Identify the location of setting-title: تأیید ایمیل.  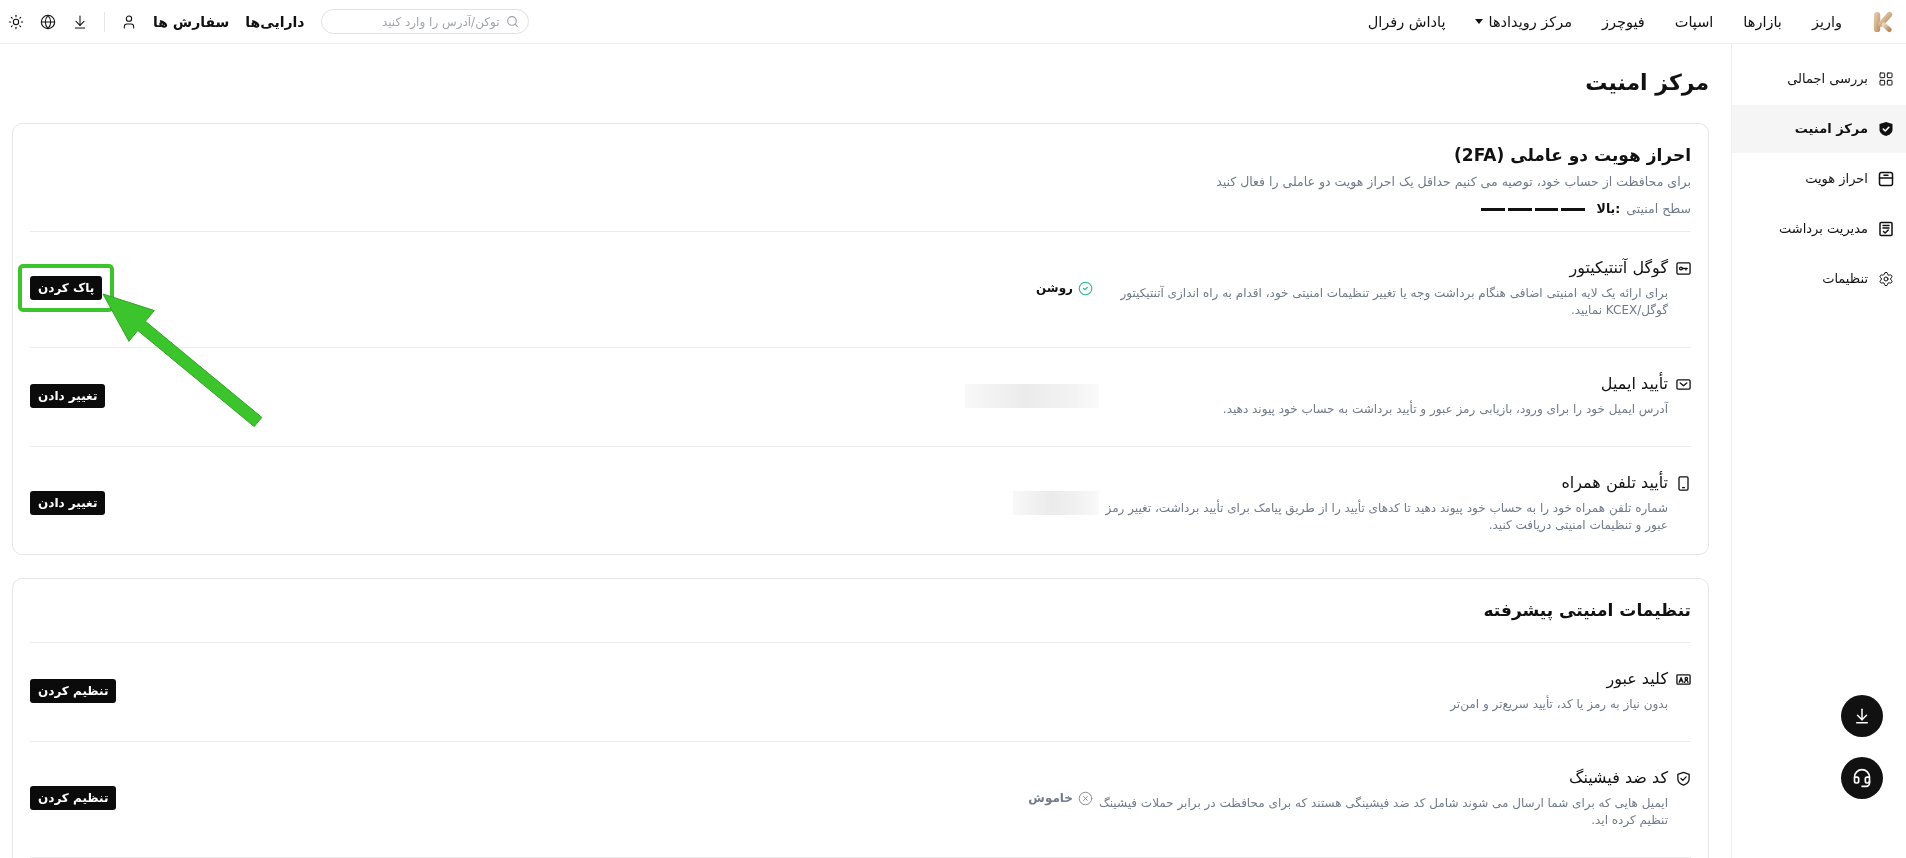
(1634, 384).